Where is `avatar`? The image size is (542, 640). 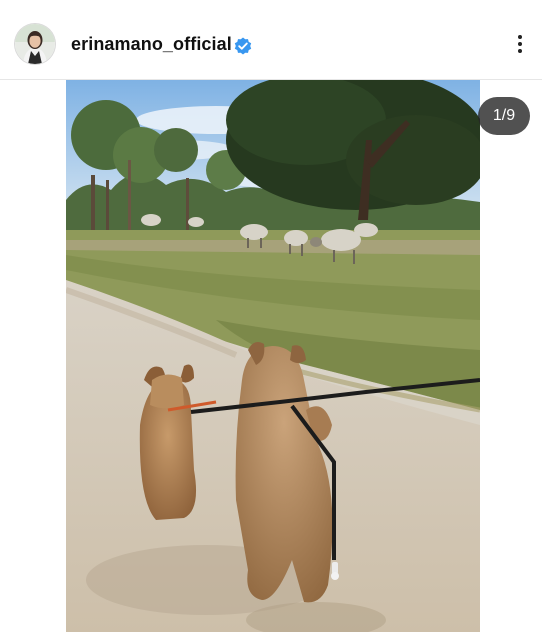
avatar is located at coordinates (35, 44).